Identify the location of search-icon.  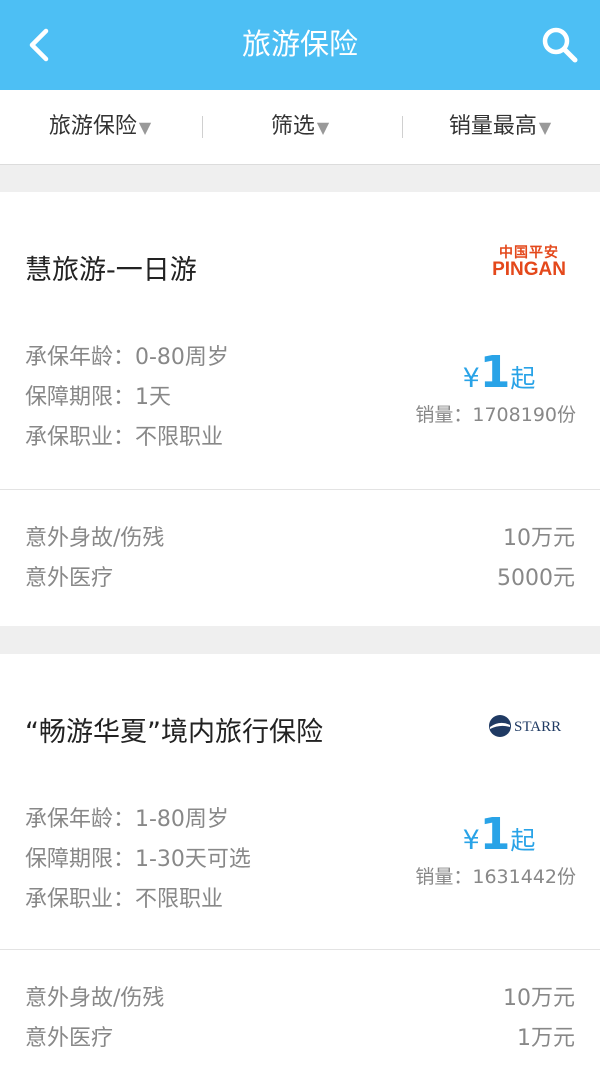
(560, 45).